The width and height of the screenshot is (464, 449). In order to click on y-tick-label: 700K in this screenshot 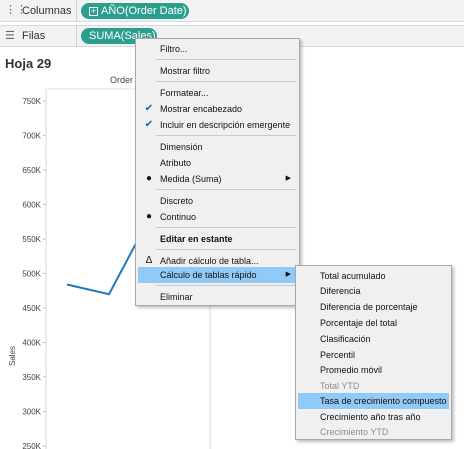, I will do `click(31, 136)`.